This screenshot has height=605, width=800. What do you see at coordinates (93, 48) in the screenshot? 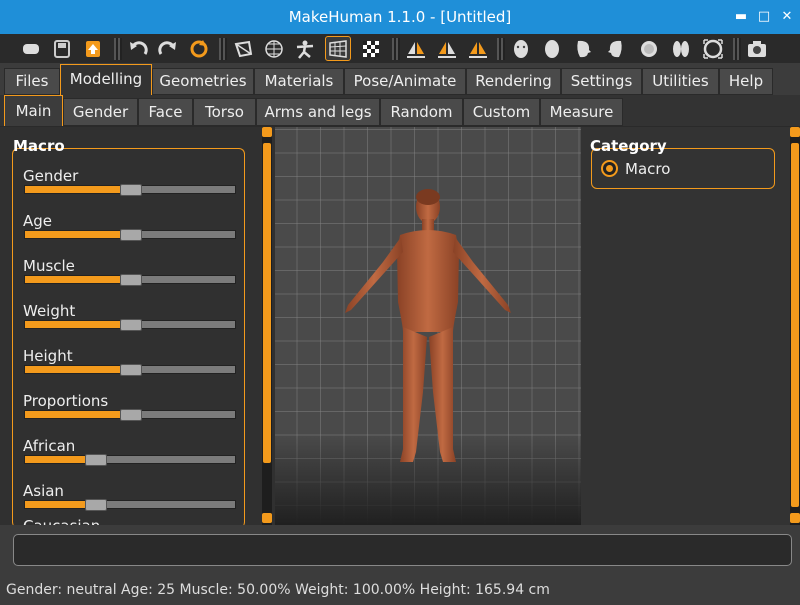
I see `export-icon` at bounding box center [93, 48].